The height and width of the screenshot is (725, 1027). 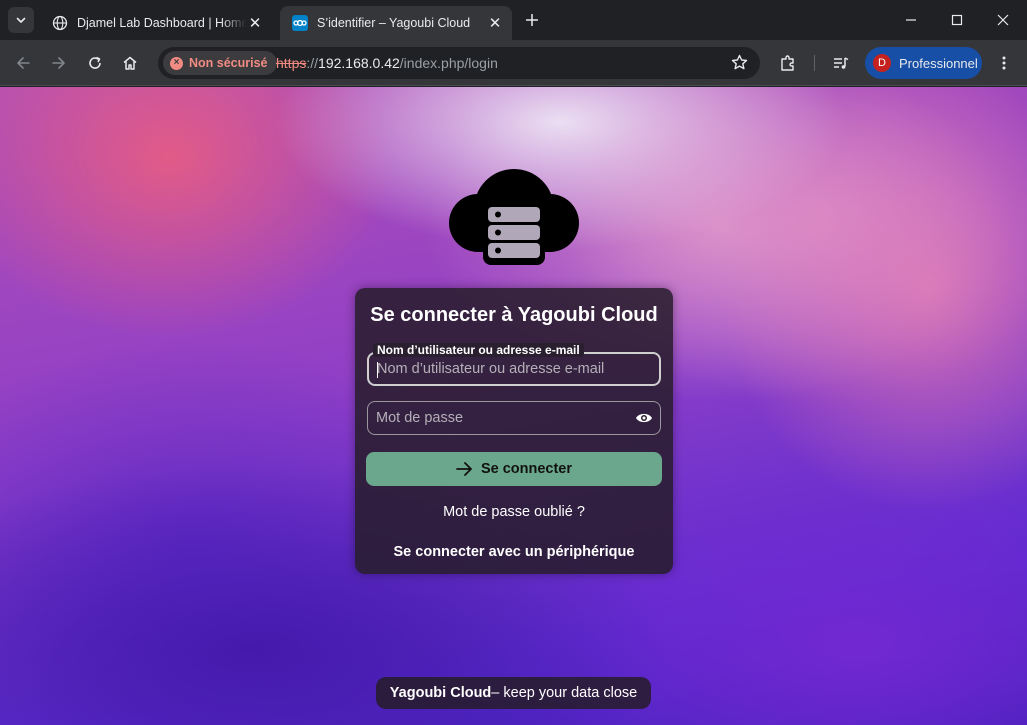 What do you see at coordinates (228, 63) in the screenshot?
I see `security-label: Non sécurisé` at bounding box center [228, 63].